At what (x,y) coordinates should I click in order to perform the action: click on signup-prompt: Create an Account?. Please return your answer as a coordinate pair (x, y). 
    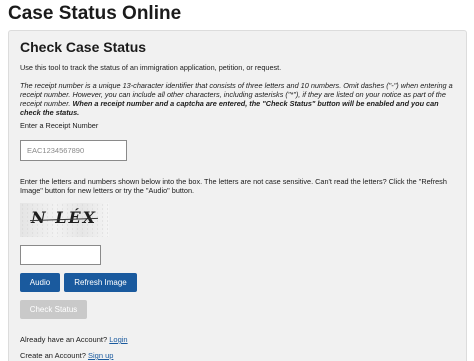
    Looking at the image, I should click on (53, 355).